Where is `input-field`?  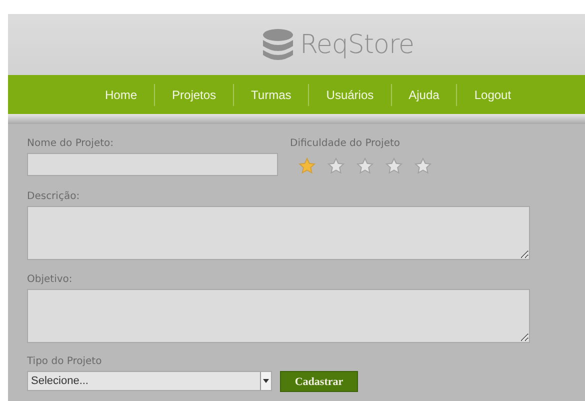 input-field is located at coordinates (152, 164).